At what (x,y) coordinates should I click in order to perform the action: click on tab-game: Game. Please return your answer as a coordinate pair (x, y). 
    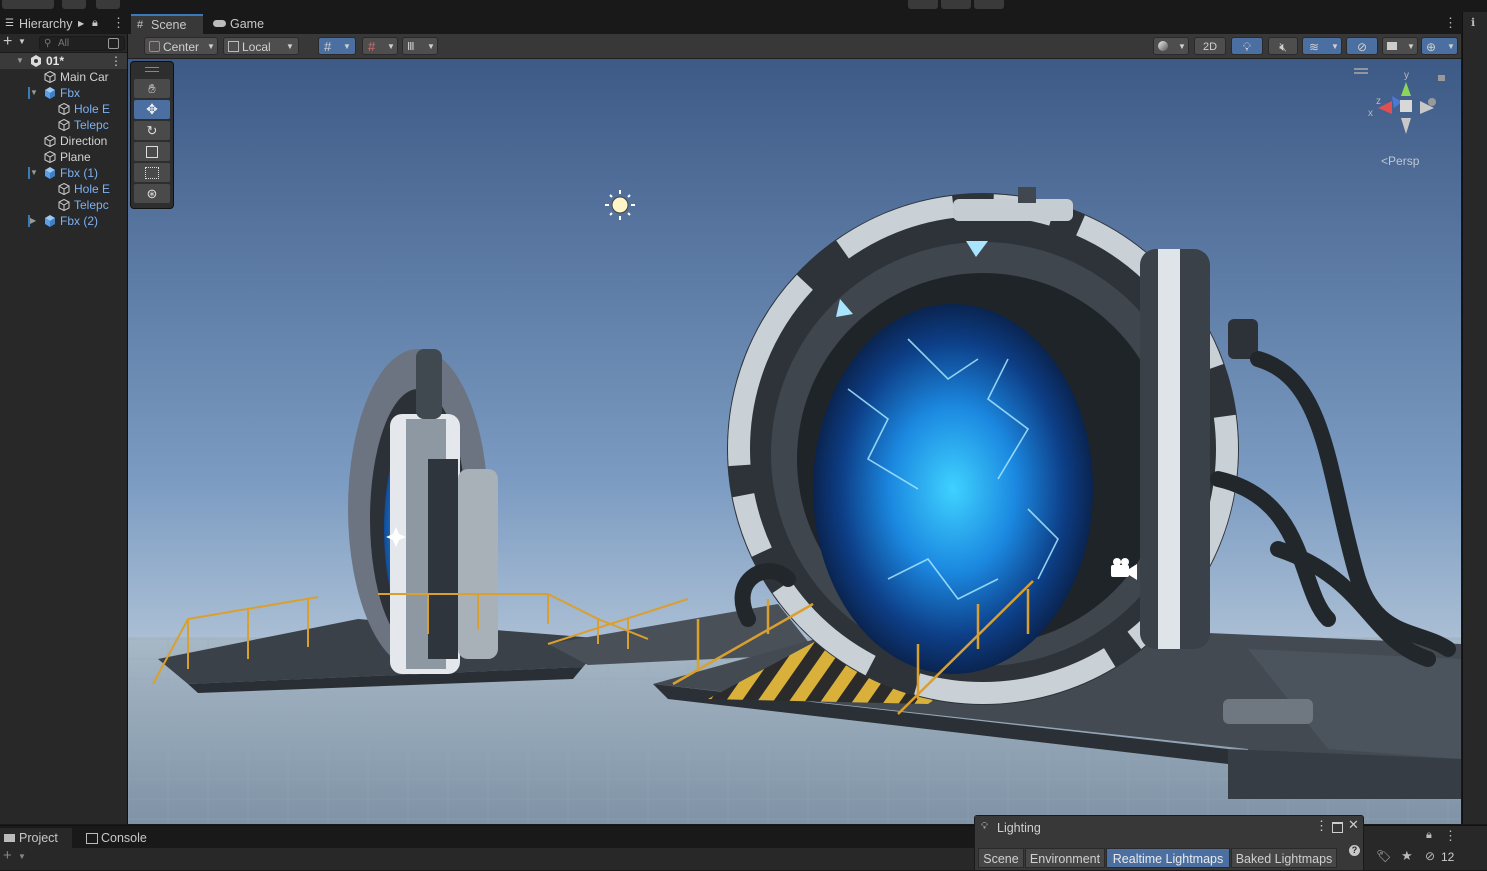
    Looking at the image, I should click on (245, 24).